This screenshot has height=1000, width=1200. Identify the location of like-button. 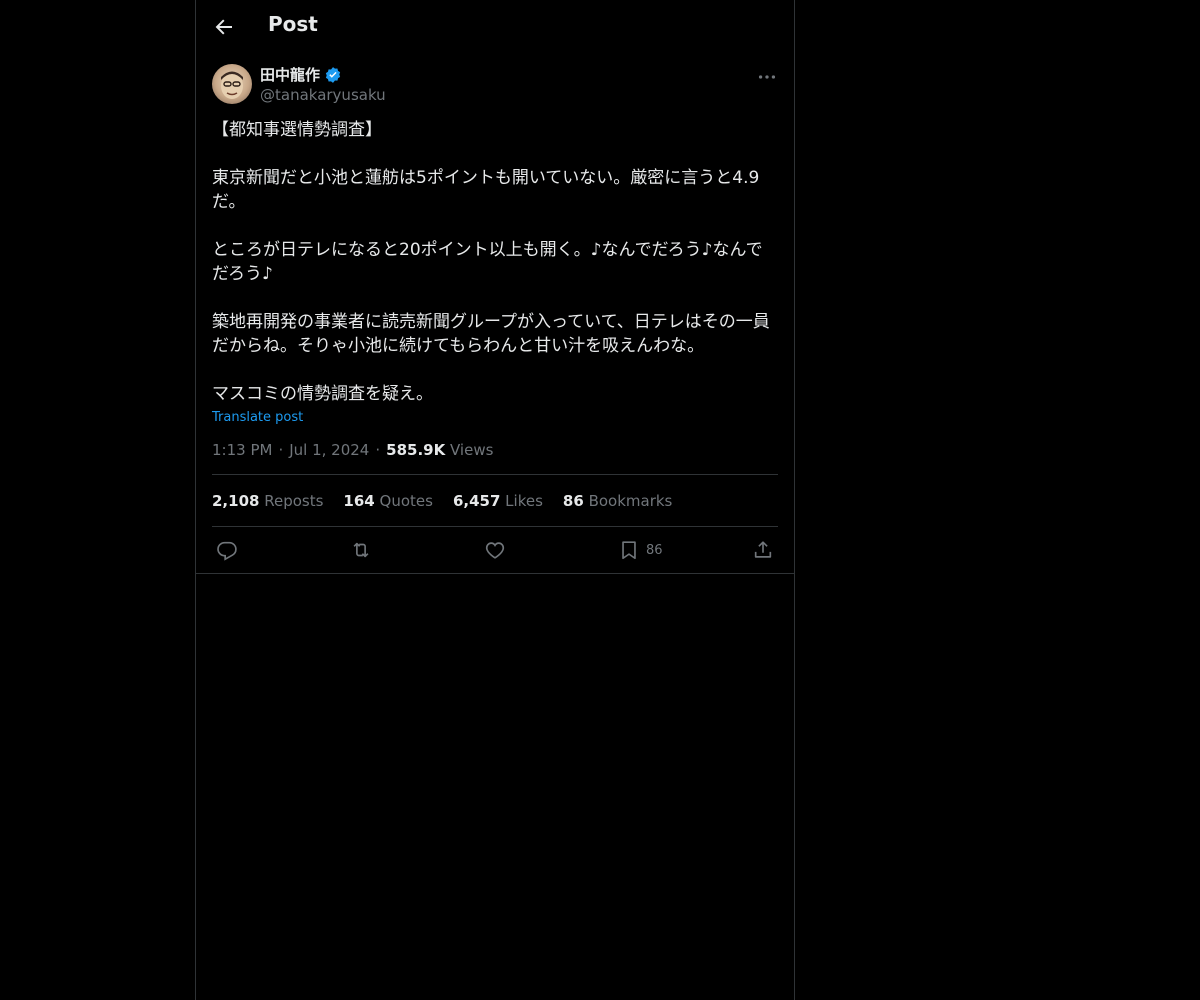
(495, 550).